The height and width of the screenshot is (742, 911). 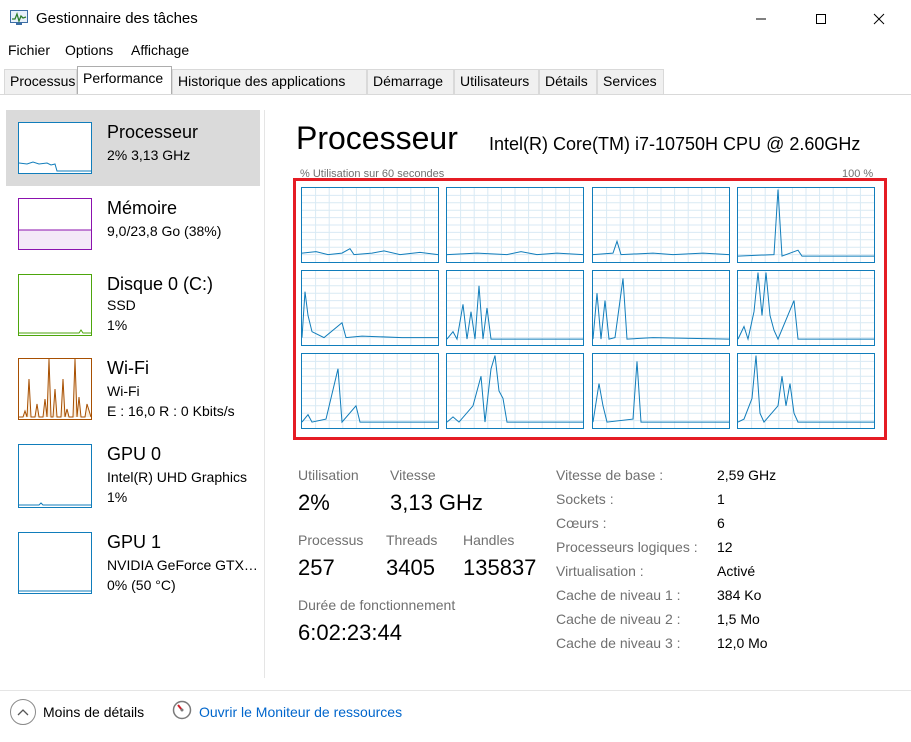 I want to click on info-label: Processeurs logiques :, so click(x=627, y=547).